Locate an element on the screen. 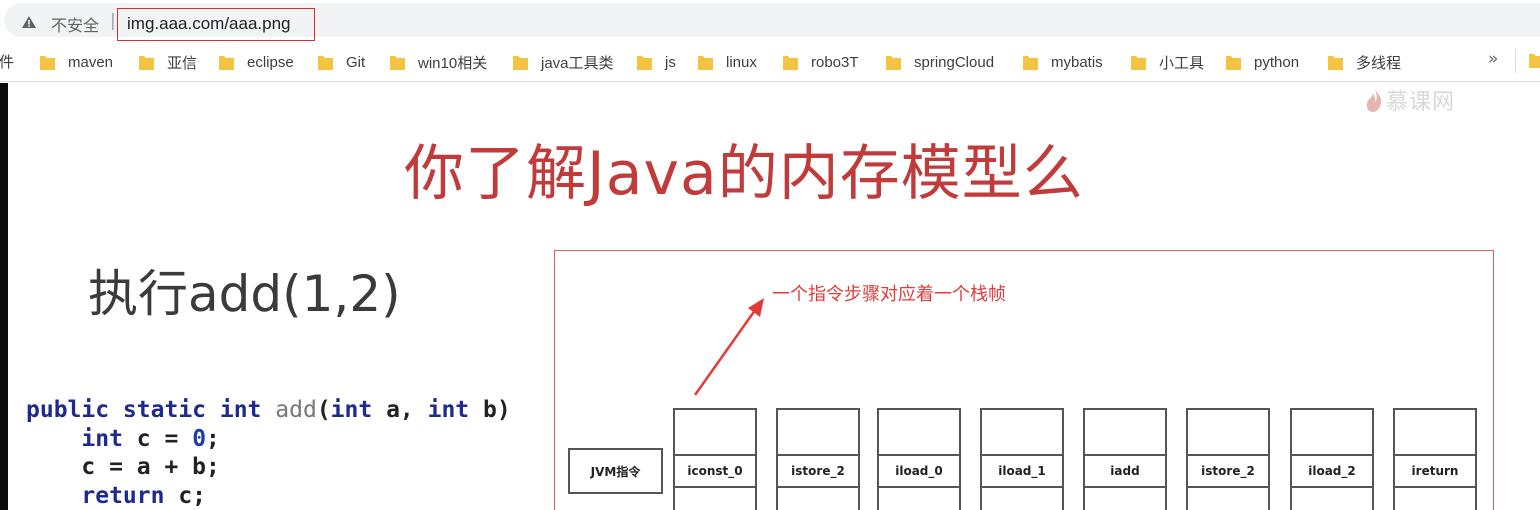  bookmark-item: java工具类 is located at coordinates (563, 62).